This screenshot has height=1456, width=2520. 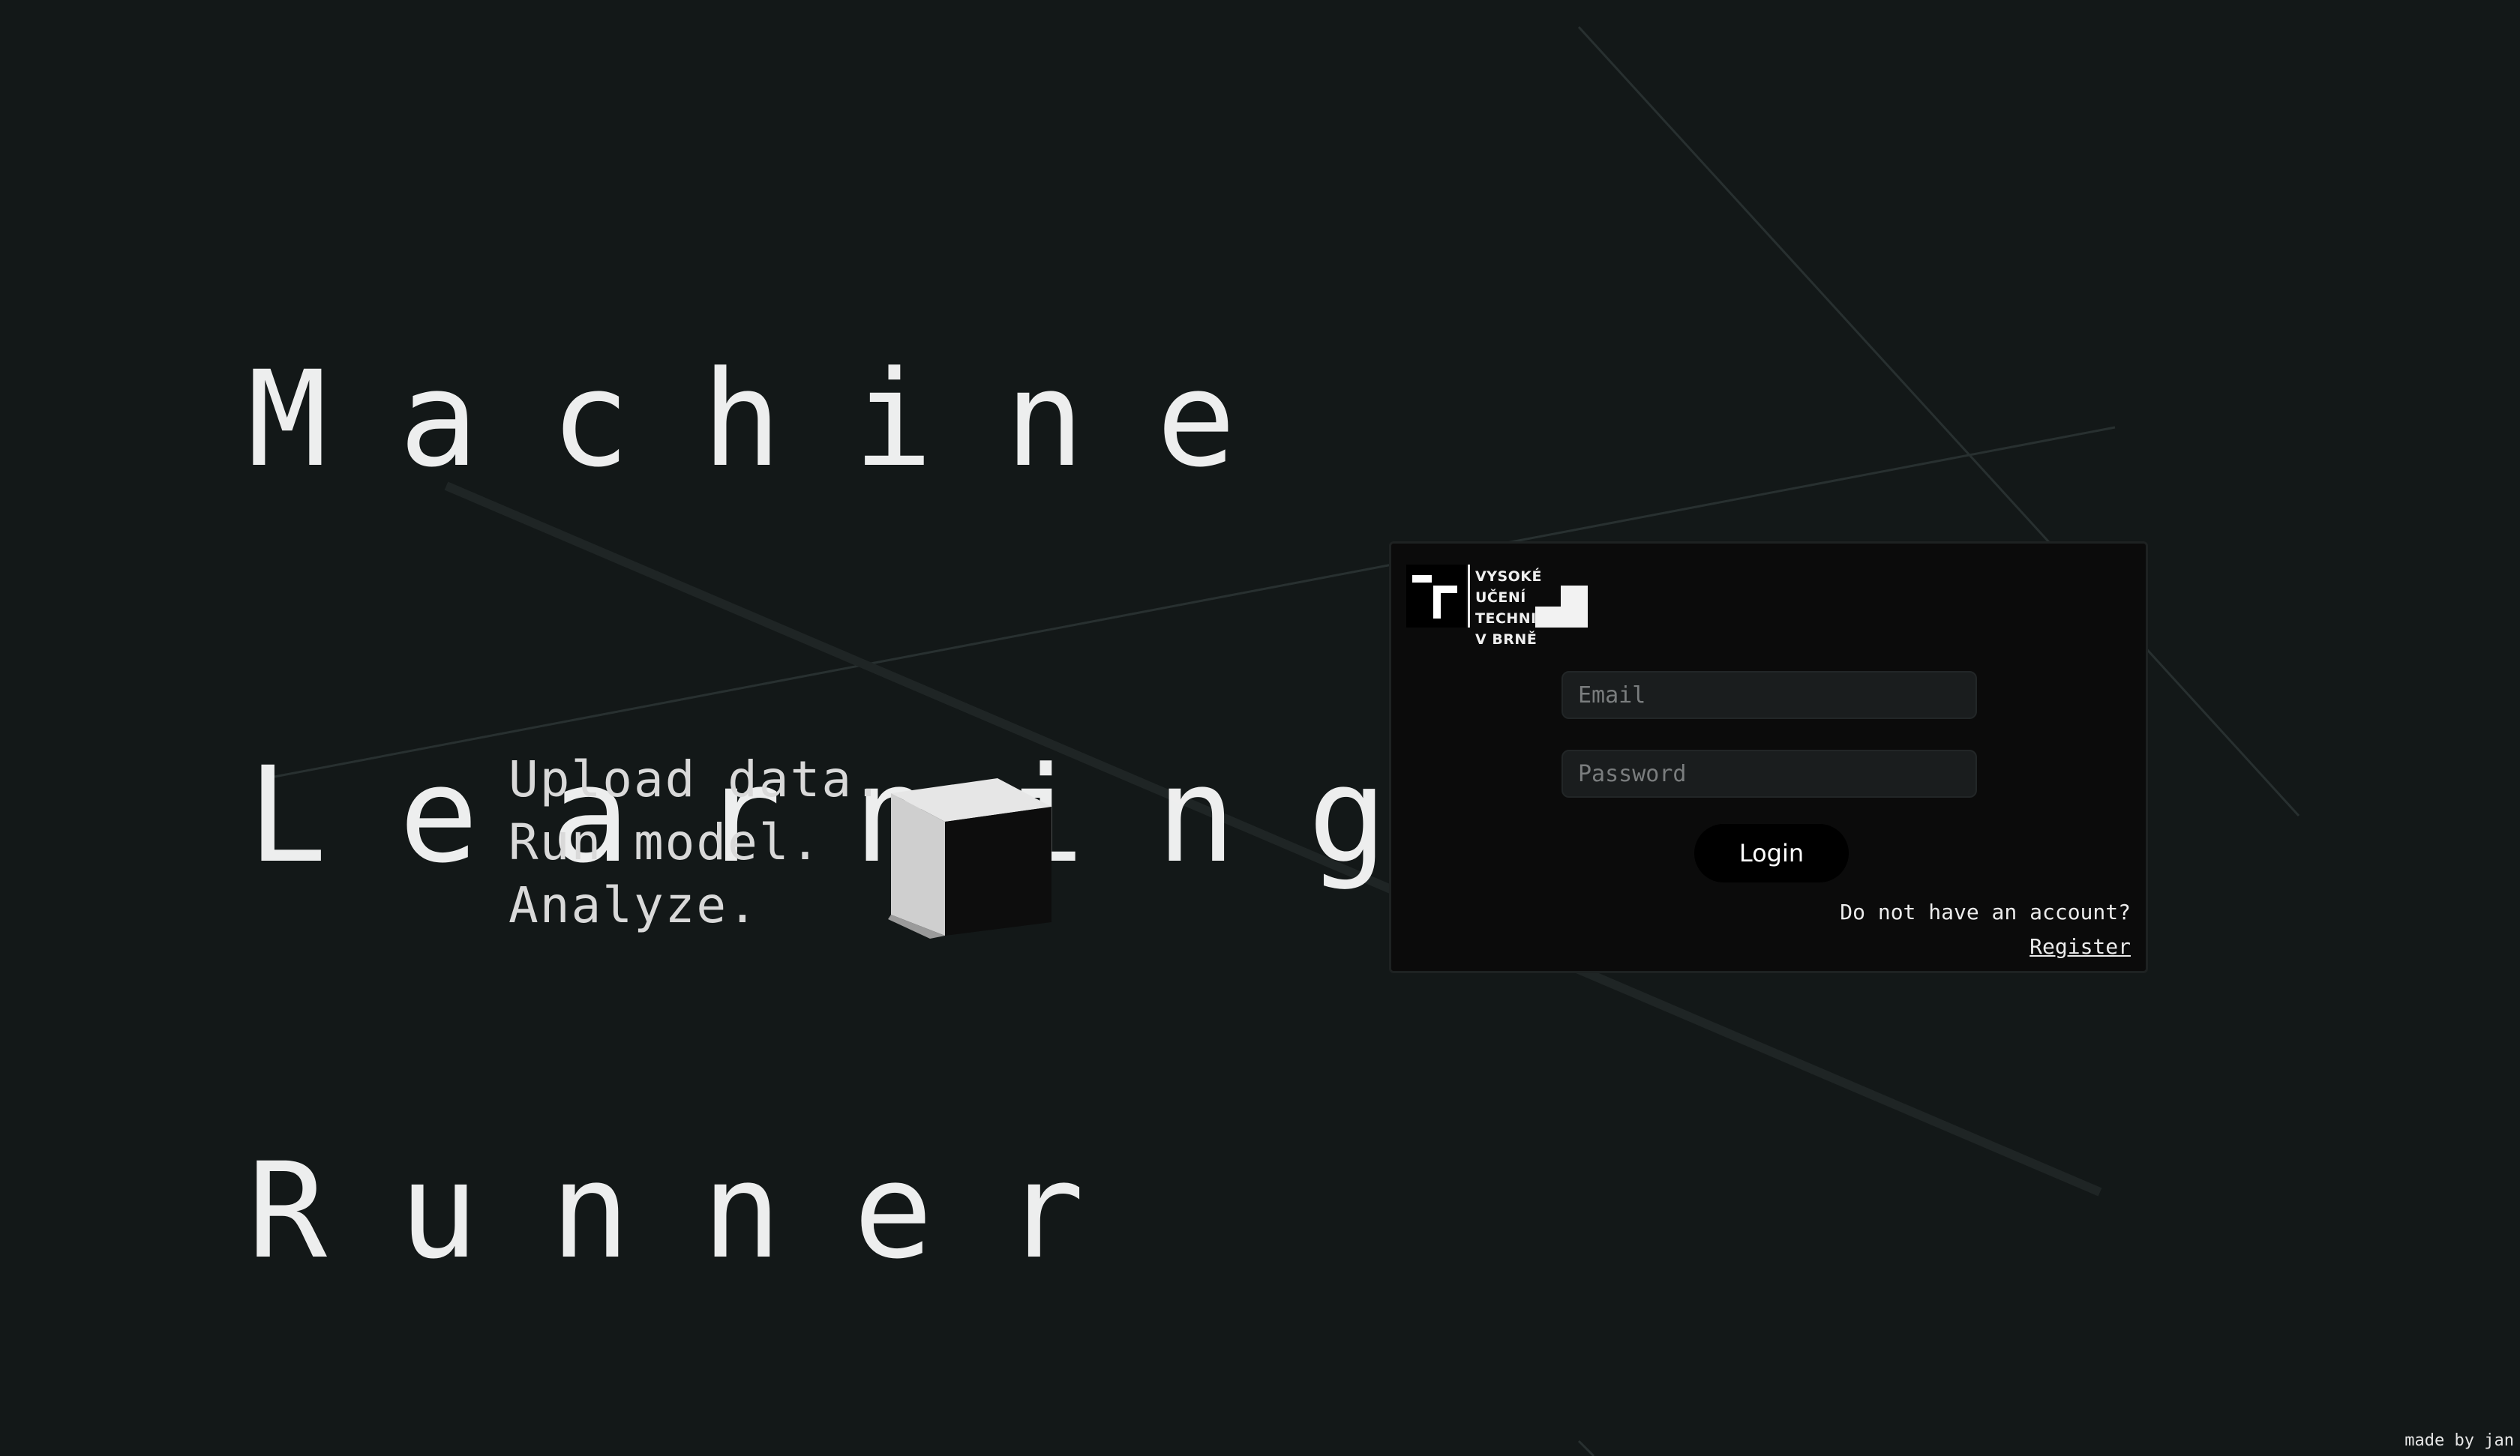 What do you see at coordinates (665, 842) in the screenshot?
I see `tagline-line-2: Run model.` at bounding box center [665, 842].